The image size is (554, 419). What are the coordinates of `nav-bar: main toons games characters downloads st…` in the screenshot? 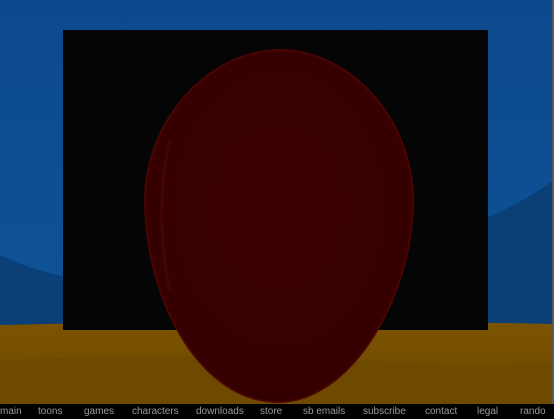 It's located at (277, 411).